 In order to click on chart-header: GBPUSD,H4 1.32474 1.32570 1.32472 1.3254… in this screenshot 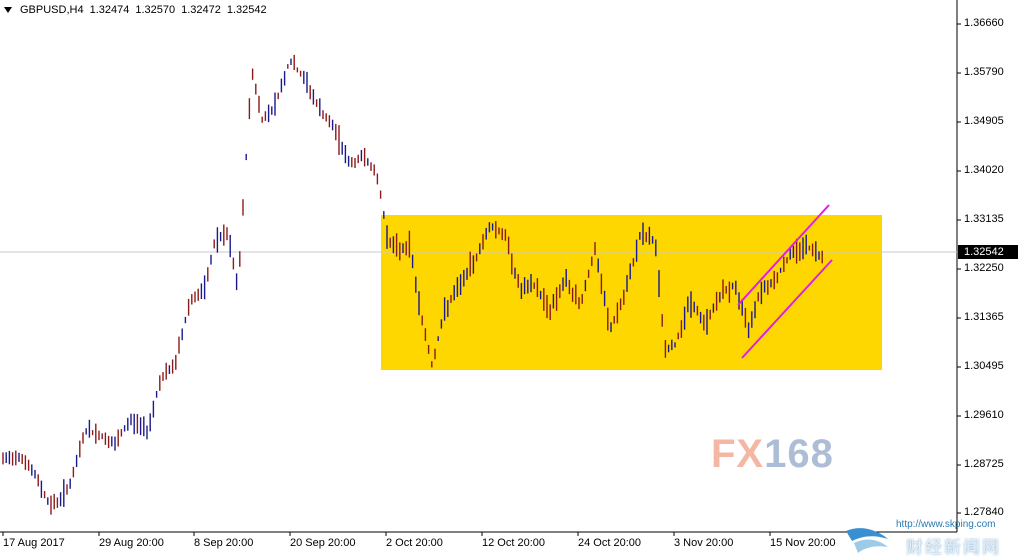, I will do `click(135, 10)`.